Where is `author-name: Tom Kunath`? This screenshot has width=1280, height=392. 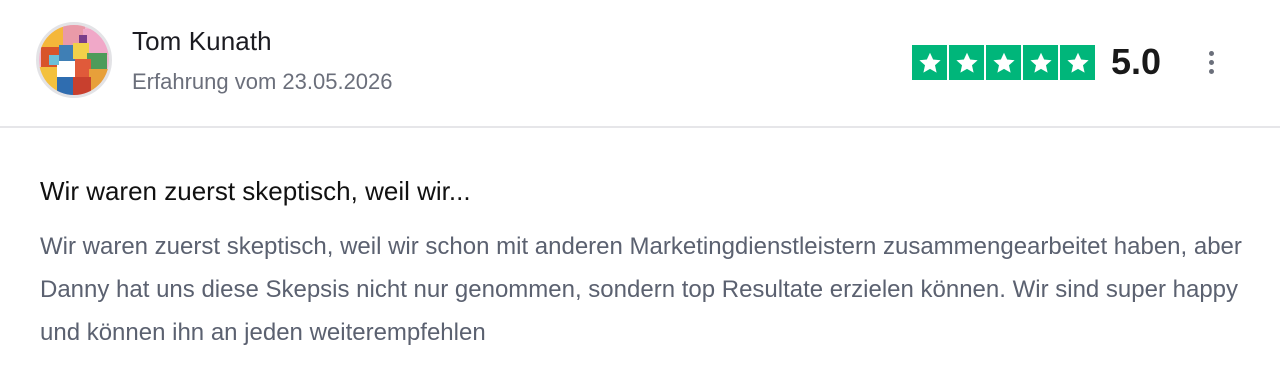
author-name: Tom Kunath is located at coordinates (202, 41).